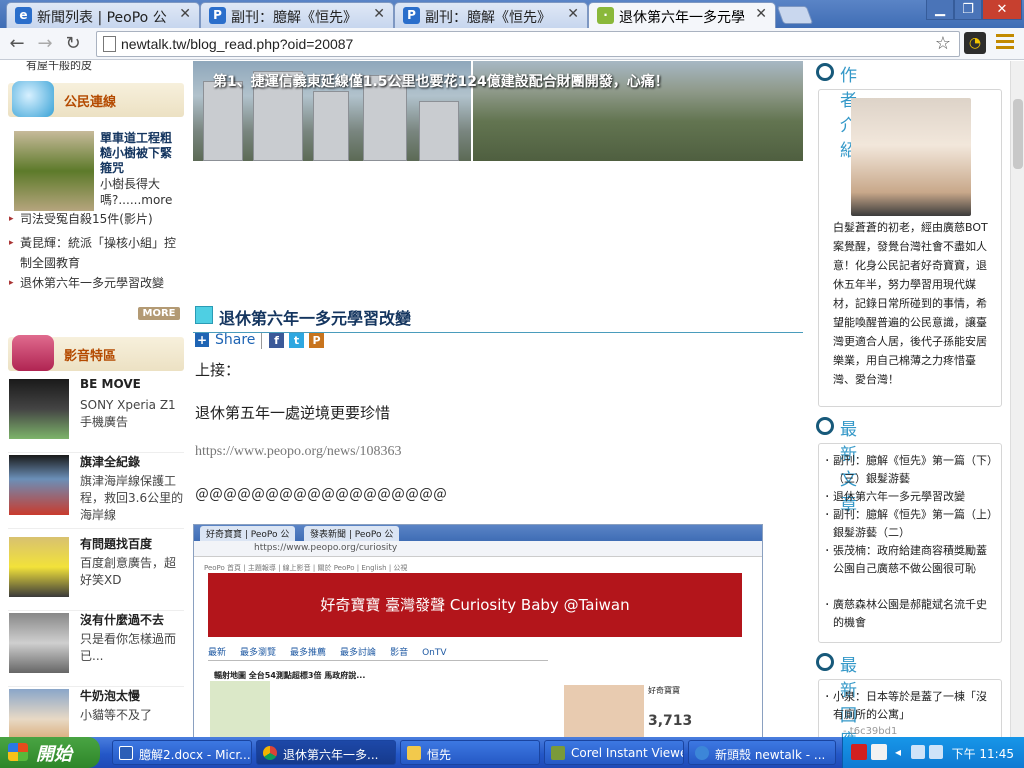 Image resolution: width=1024 pixels, height=768 pixels. What do you see at coordinates (73, 44) in the screenshot?
I see `reload-icon: ↻` at bounding box center [73, 44].